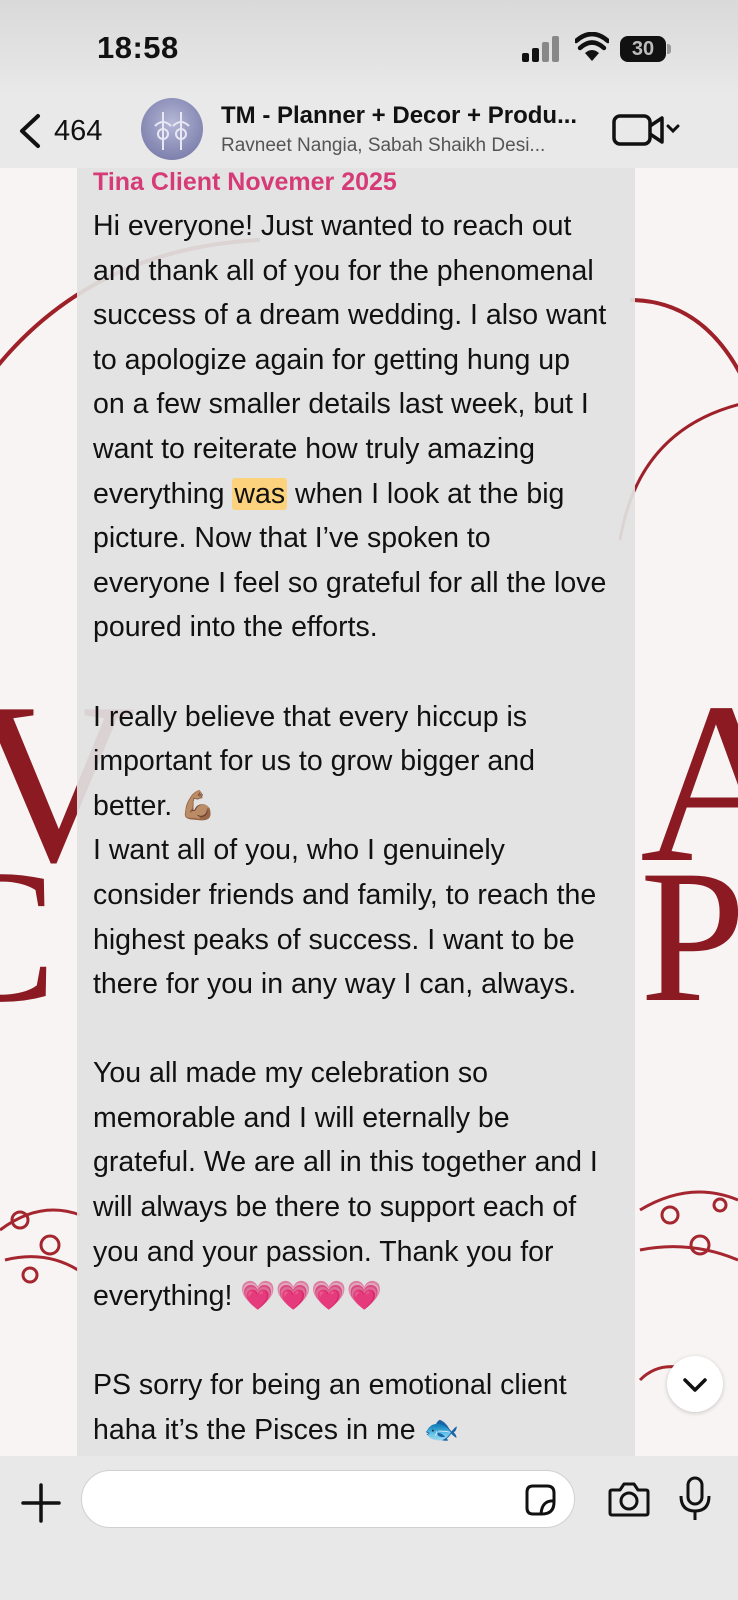  Describe the element at coordinates (314, 448) in the screenshot. I see `message-line: want to reiterate how truly amazing` at that location.